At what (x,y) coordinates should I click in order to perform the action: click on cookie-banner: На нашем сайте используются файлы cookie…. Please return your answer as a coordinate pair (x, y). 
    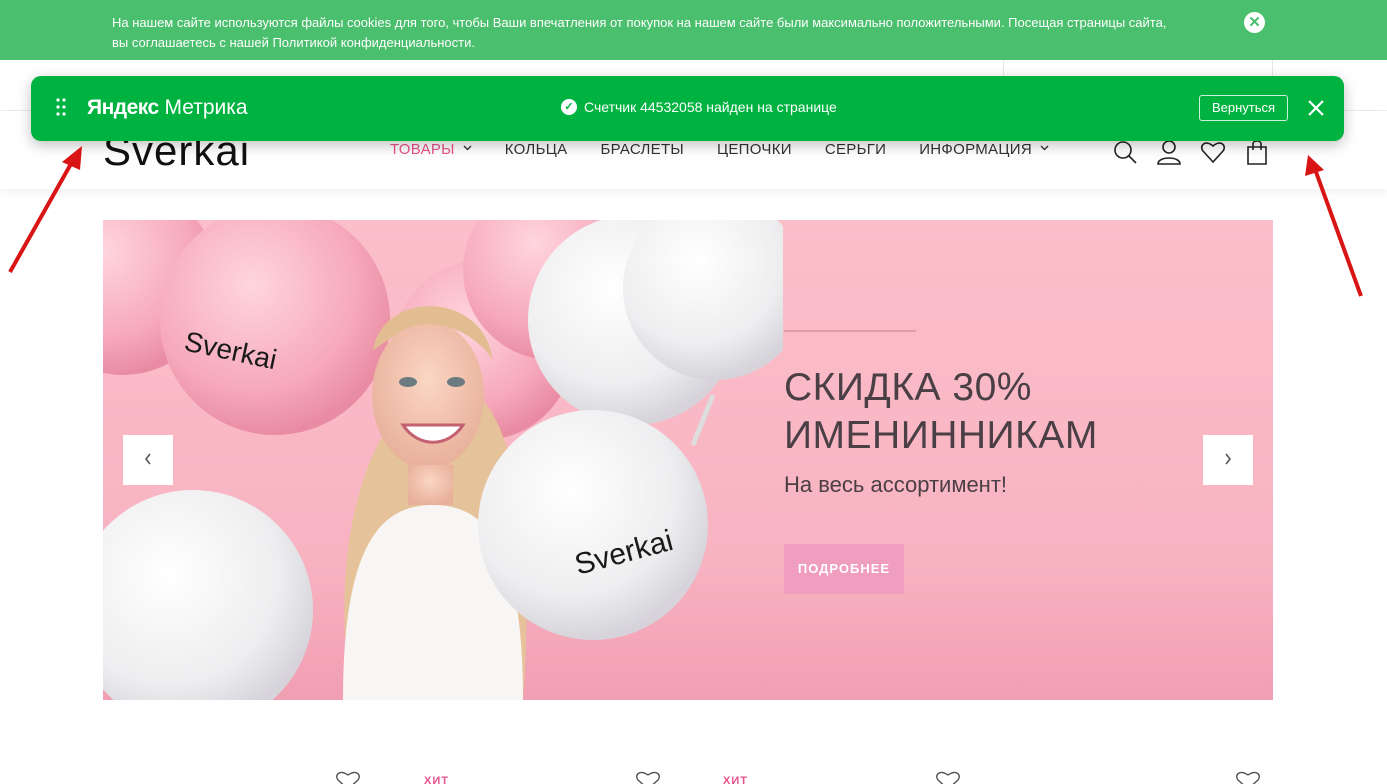
    Looking at the image, I should click on (693, 30).